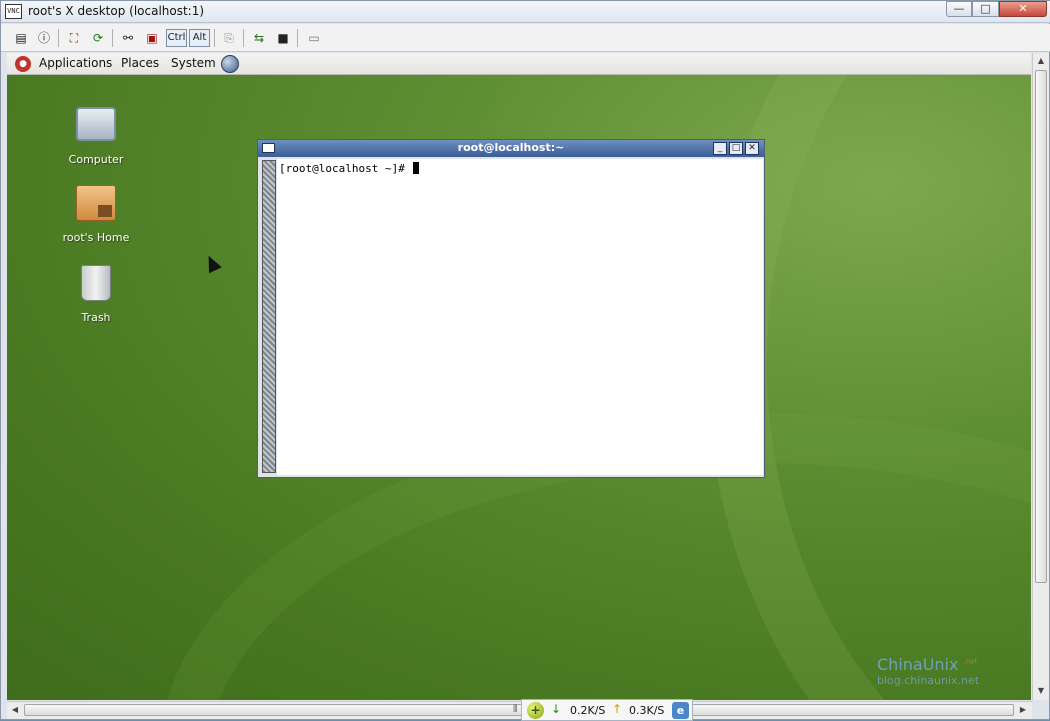 The image size is (1050, 721). I want to click on terminal-title: root@localhost:~, so click(511, 147).